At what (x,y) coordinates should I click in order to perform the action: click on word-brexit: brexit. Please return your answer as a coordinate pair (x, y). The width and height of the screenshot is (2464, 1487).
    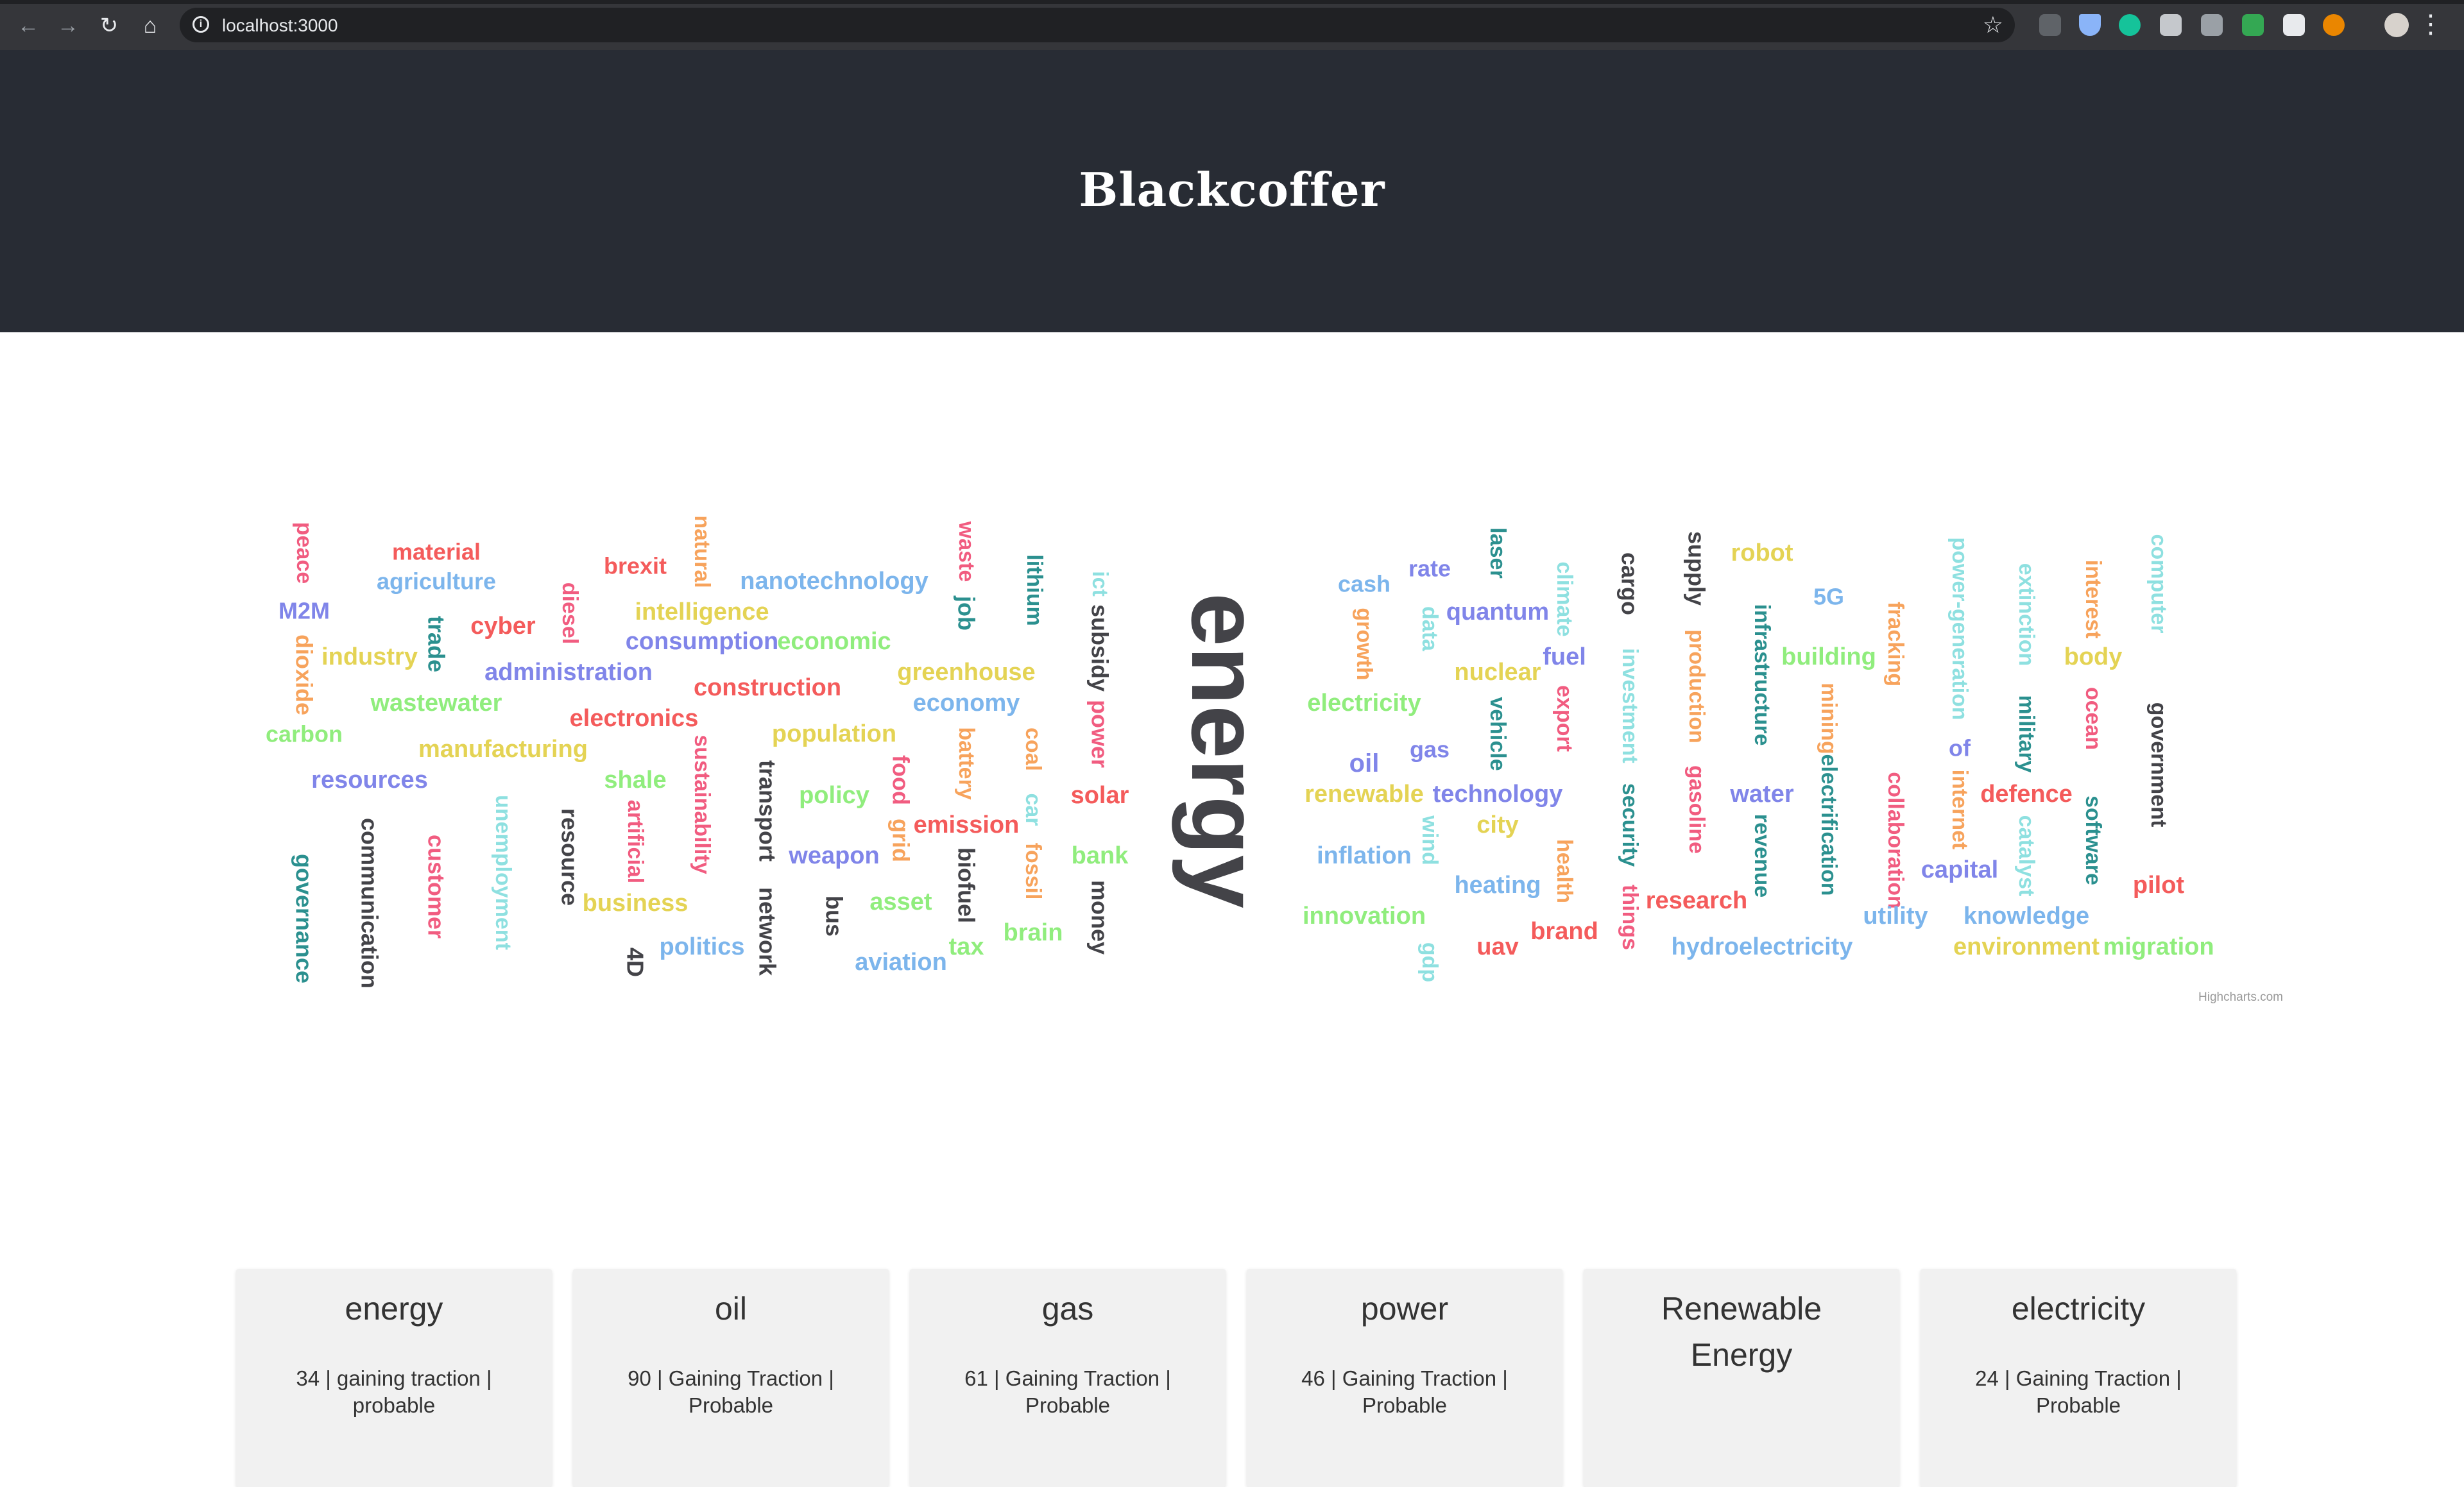
    Looking at the image, I should click on (636, 566).